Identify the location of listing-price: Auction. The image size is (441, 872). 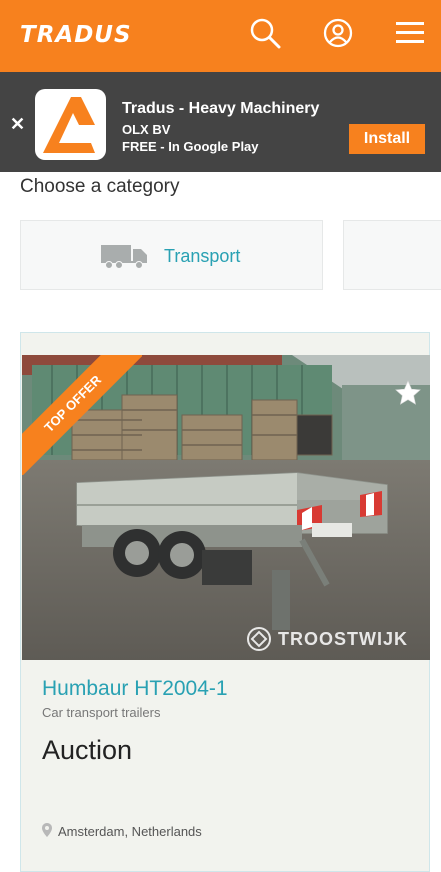
(87, 750).